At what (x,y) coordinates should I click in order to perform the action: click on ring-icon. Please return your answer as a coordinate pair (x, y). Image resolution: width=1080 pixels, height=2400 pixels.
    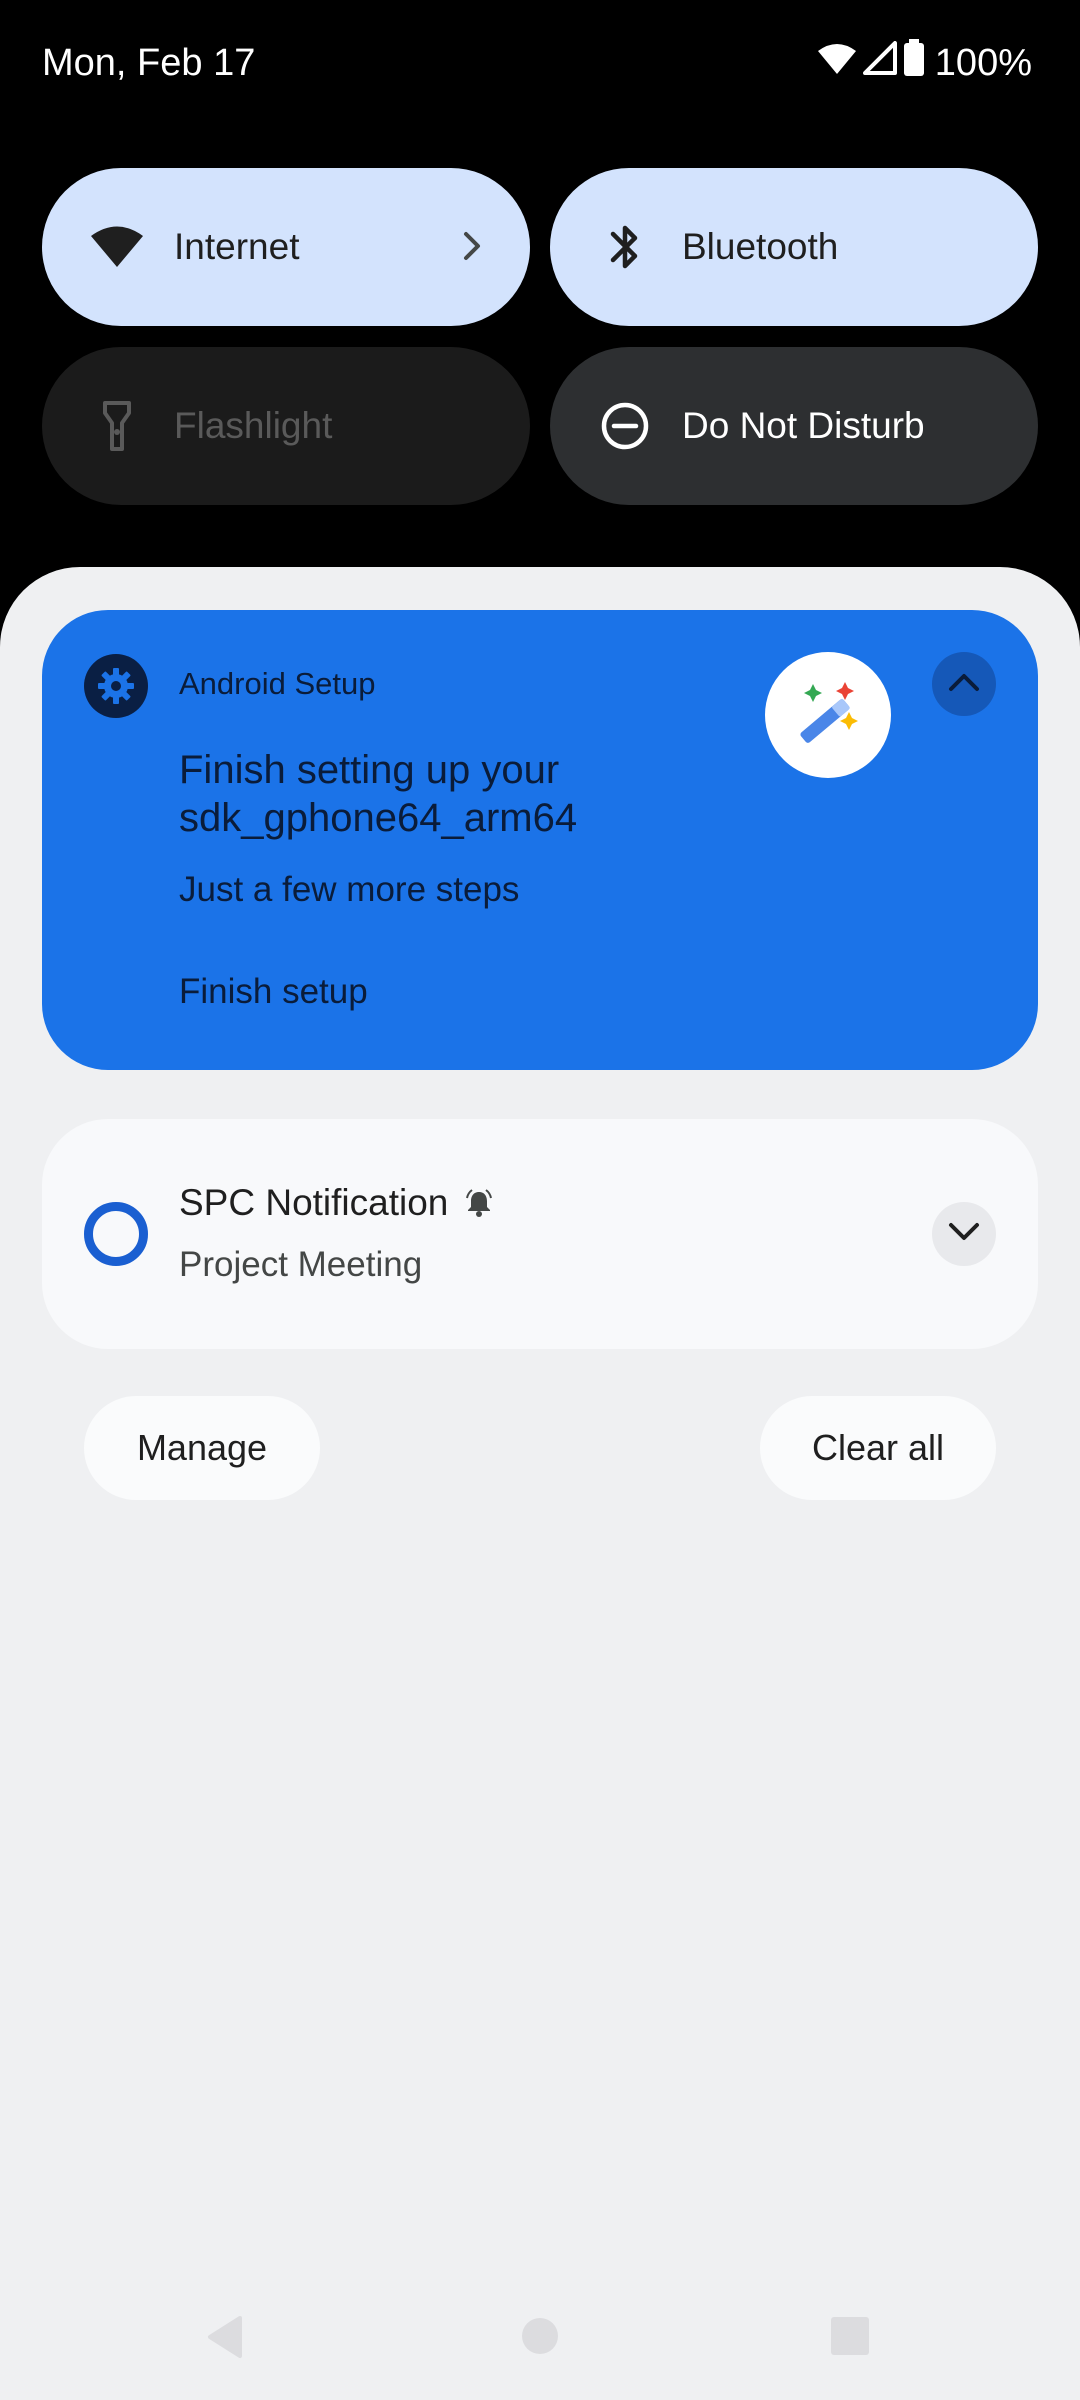
    Looking at the image, I should click on (116, 1234).